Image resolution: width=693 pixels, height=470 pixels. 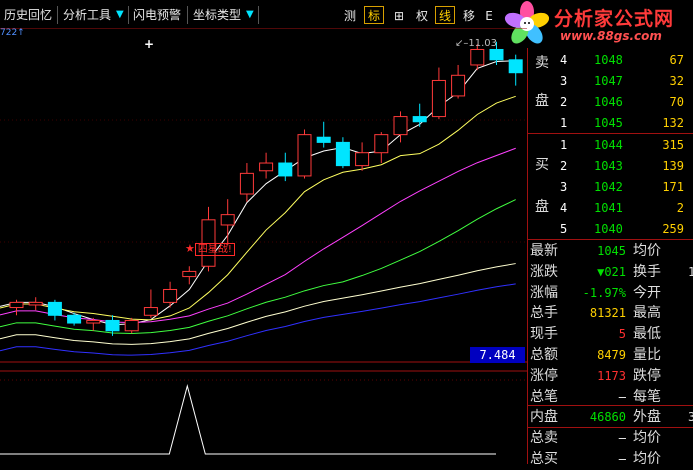 What do you see at coordinates (476, 43) in the screenshot?
I see `max-price-label: ↙–11.03` at bounding box center [476, 43].